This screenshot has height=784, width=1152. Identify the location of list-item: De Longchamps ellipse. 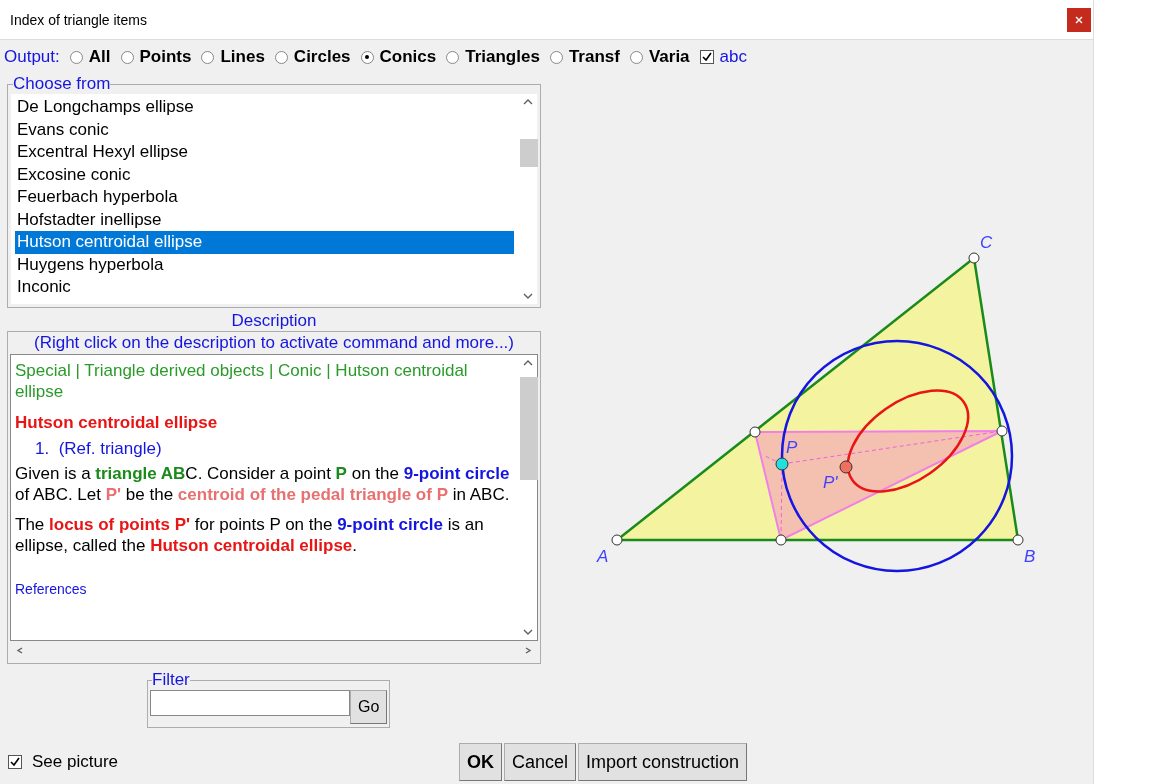
(264, 107).